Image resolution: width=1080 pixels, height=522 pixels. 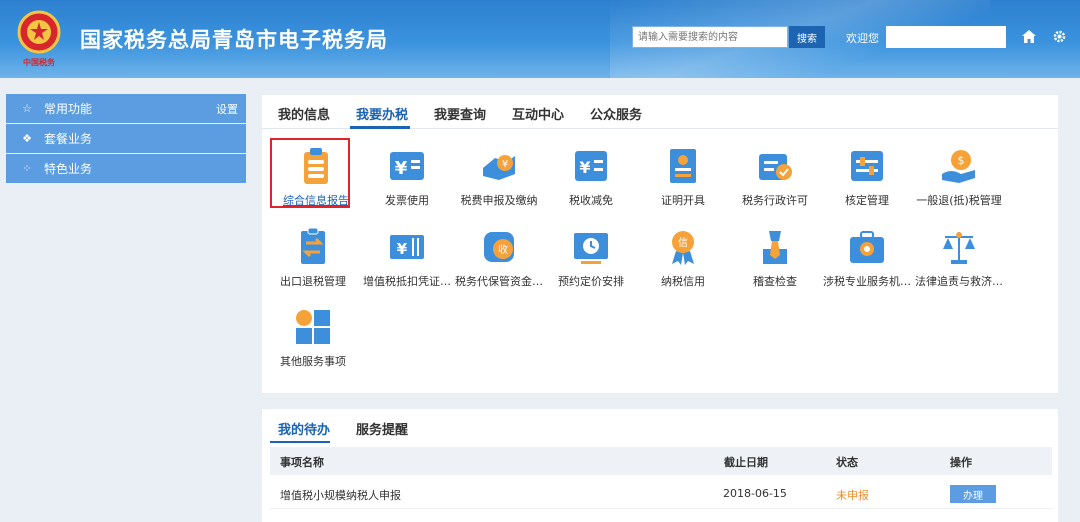 I want to click on sidebar: ☆ 常用功能 设置 ❖ 套餐业务 ⁘ 特色业务, so click(x=126, y=139).